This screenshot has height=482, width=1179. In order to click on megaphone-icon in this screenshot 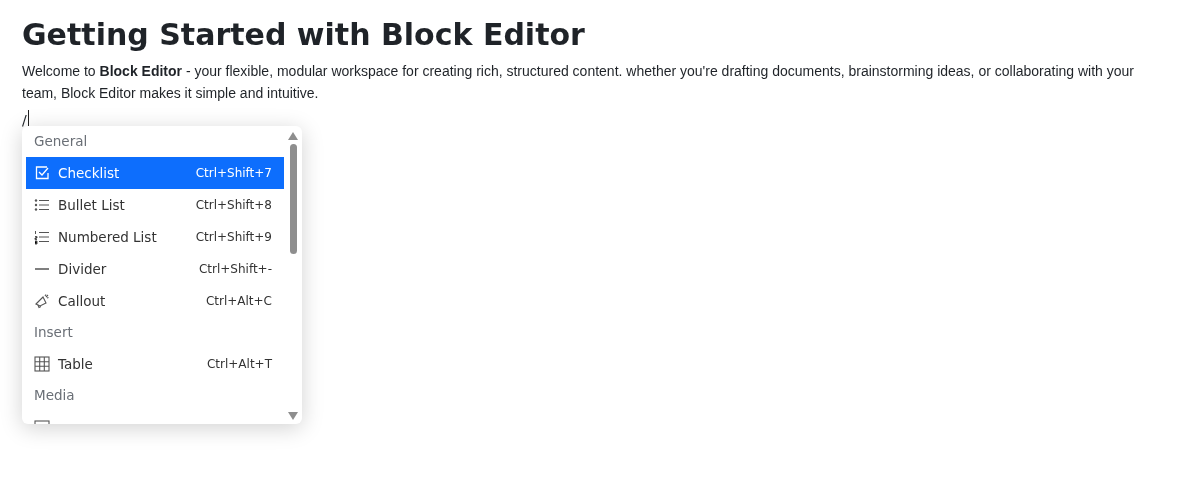, I will do `click(42, 301)`.